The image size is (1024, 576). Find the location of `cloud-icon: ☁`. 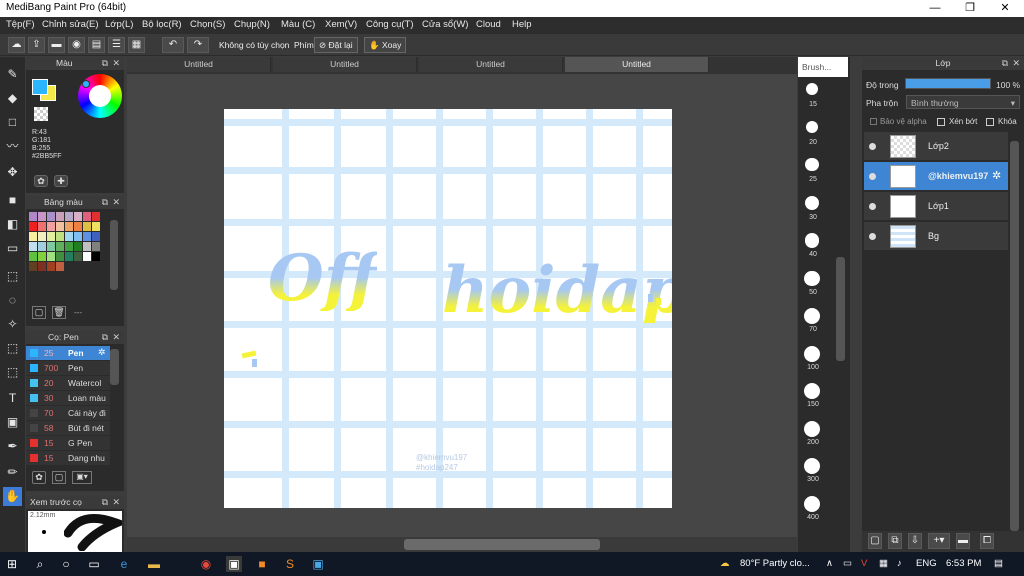

cloud-icon: ☁ is located at coordinates (16, 45).